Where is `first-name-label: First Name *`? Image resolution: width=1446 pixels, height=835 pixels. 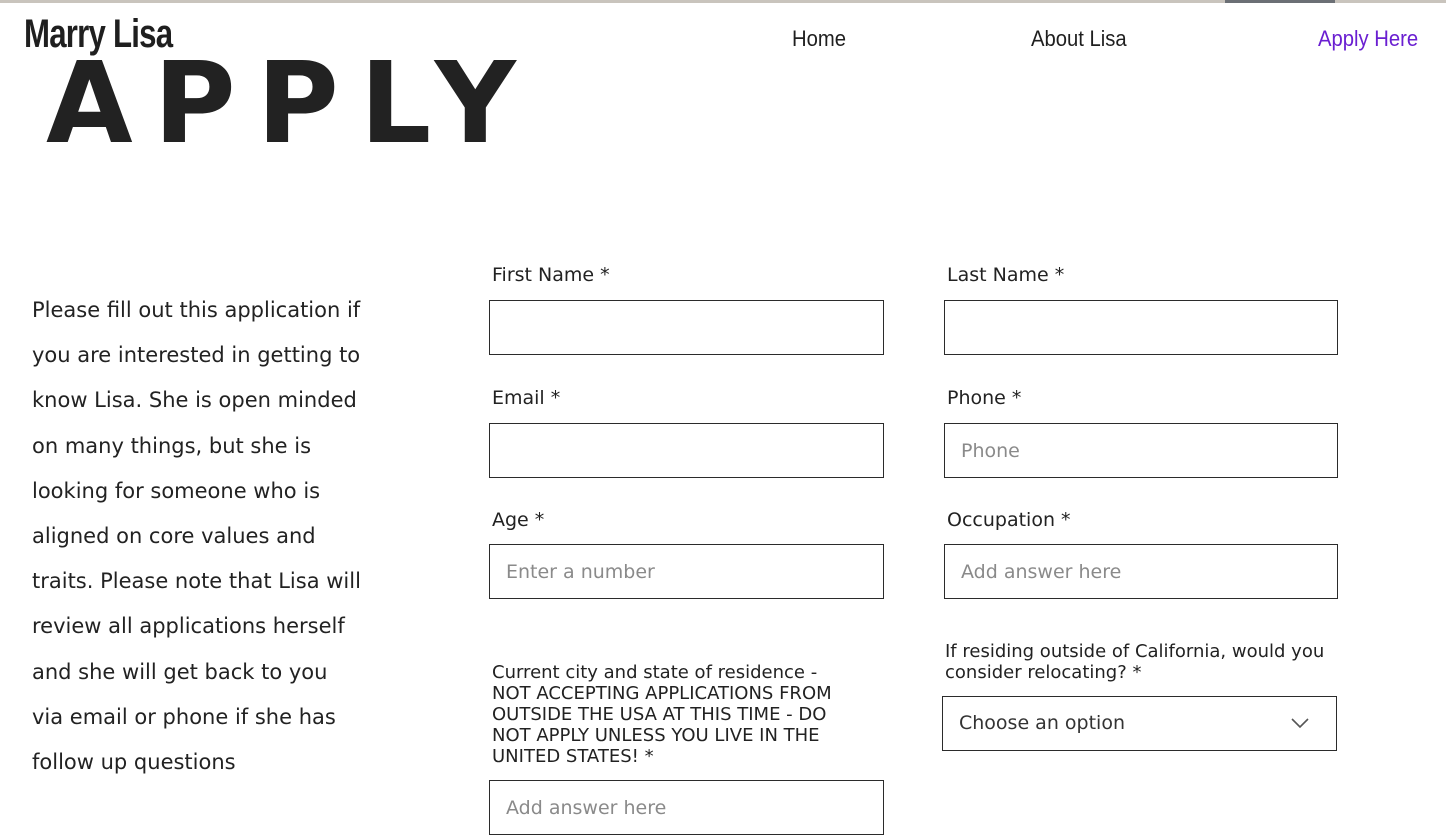
first-name-label: First Name * is located at coordinates (551, 275).